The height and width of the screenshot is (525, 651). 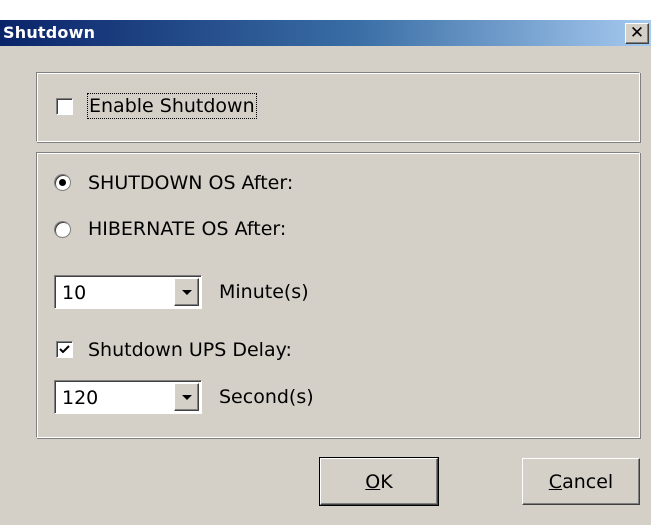 I want to click on minutes-unit-label: Minute(s), so click(x=264, y=292).